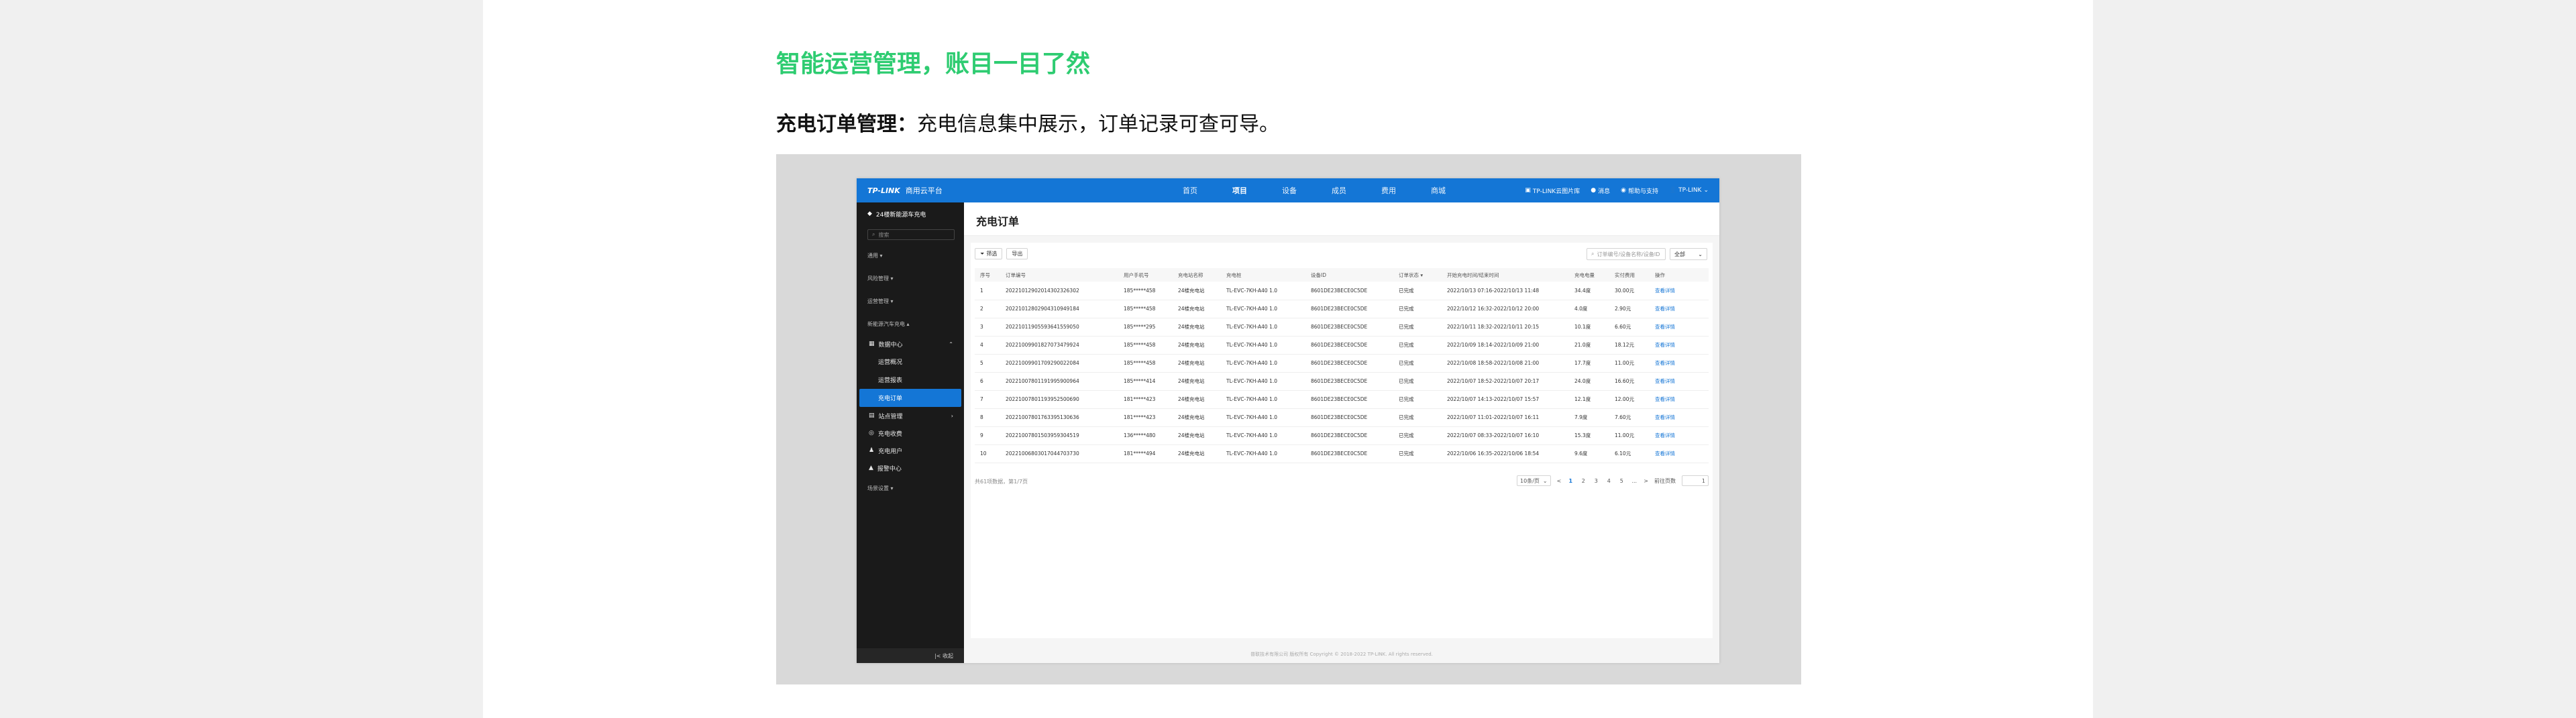  I want to click on sidebar-item-users: ♟ 充电用户, so click(910, 450).